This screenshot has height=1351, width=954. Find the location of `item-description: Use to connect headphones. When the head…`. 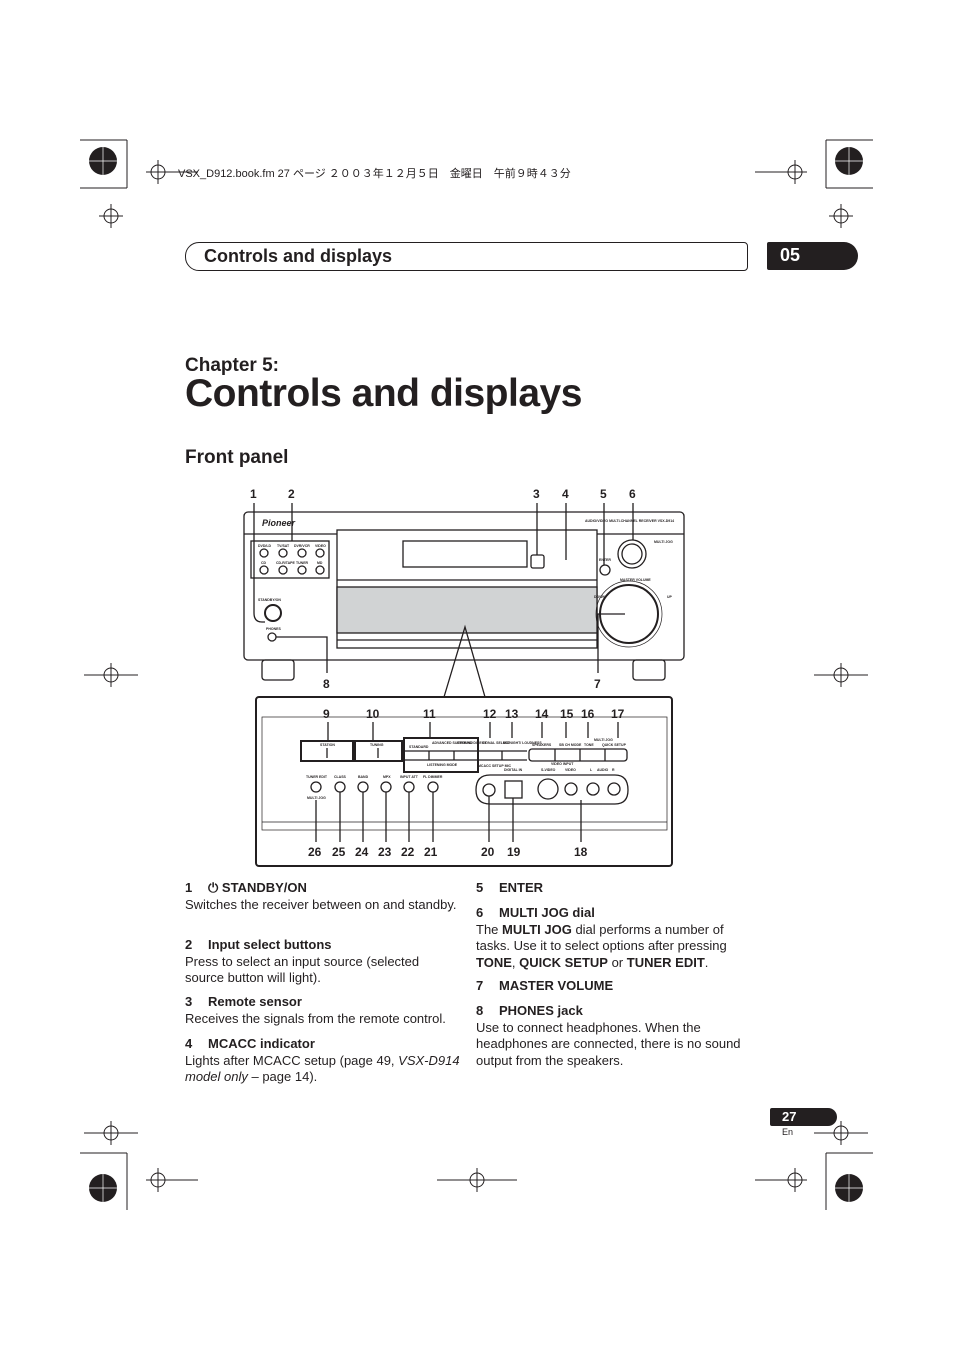

item-description: Use to connect headphones. When the head… is located at coordinates (608, 1043).